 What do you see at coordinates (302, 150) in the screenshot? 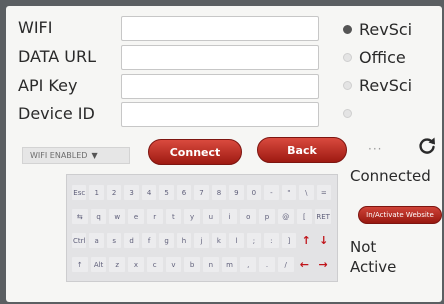
I see `back-button: Back` at bounding box center [302, 150].